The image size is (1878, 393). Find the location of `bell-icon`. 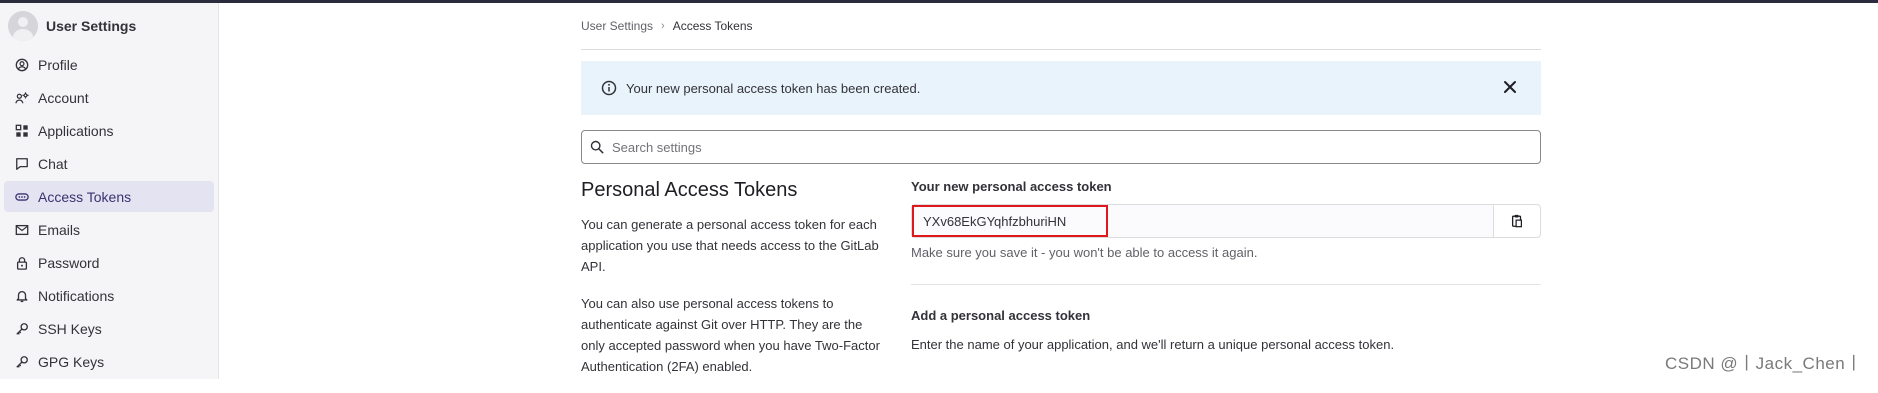

bell-icon is located at coordinates (22, 296).